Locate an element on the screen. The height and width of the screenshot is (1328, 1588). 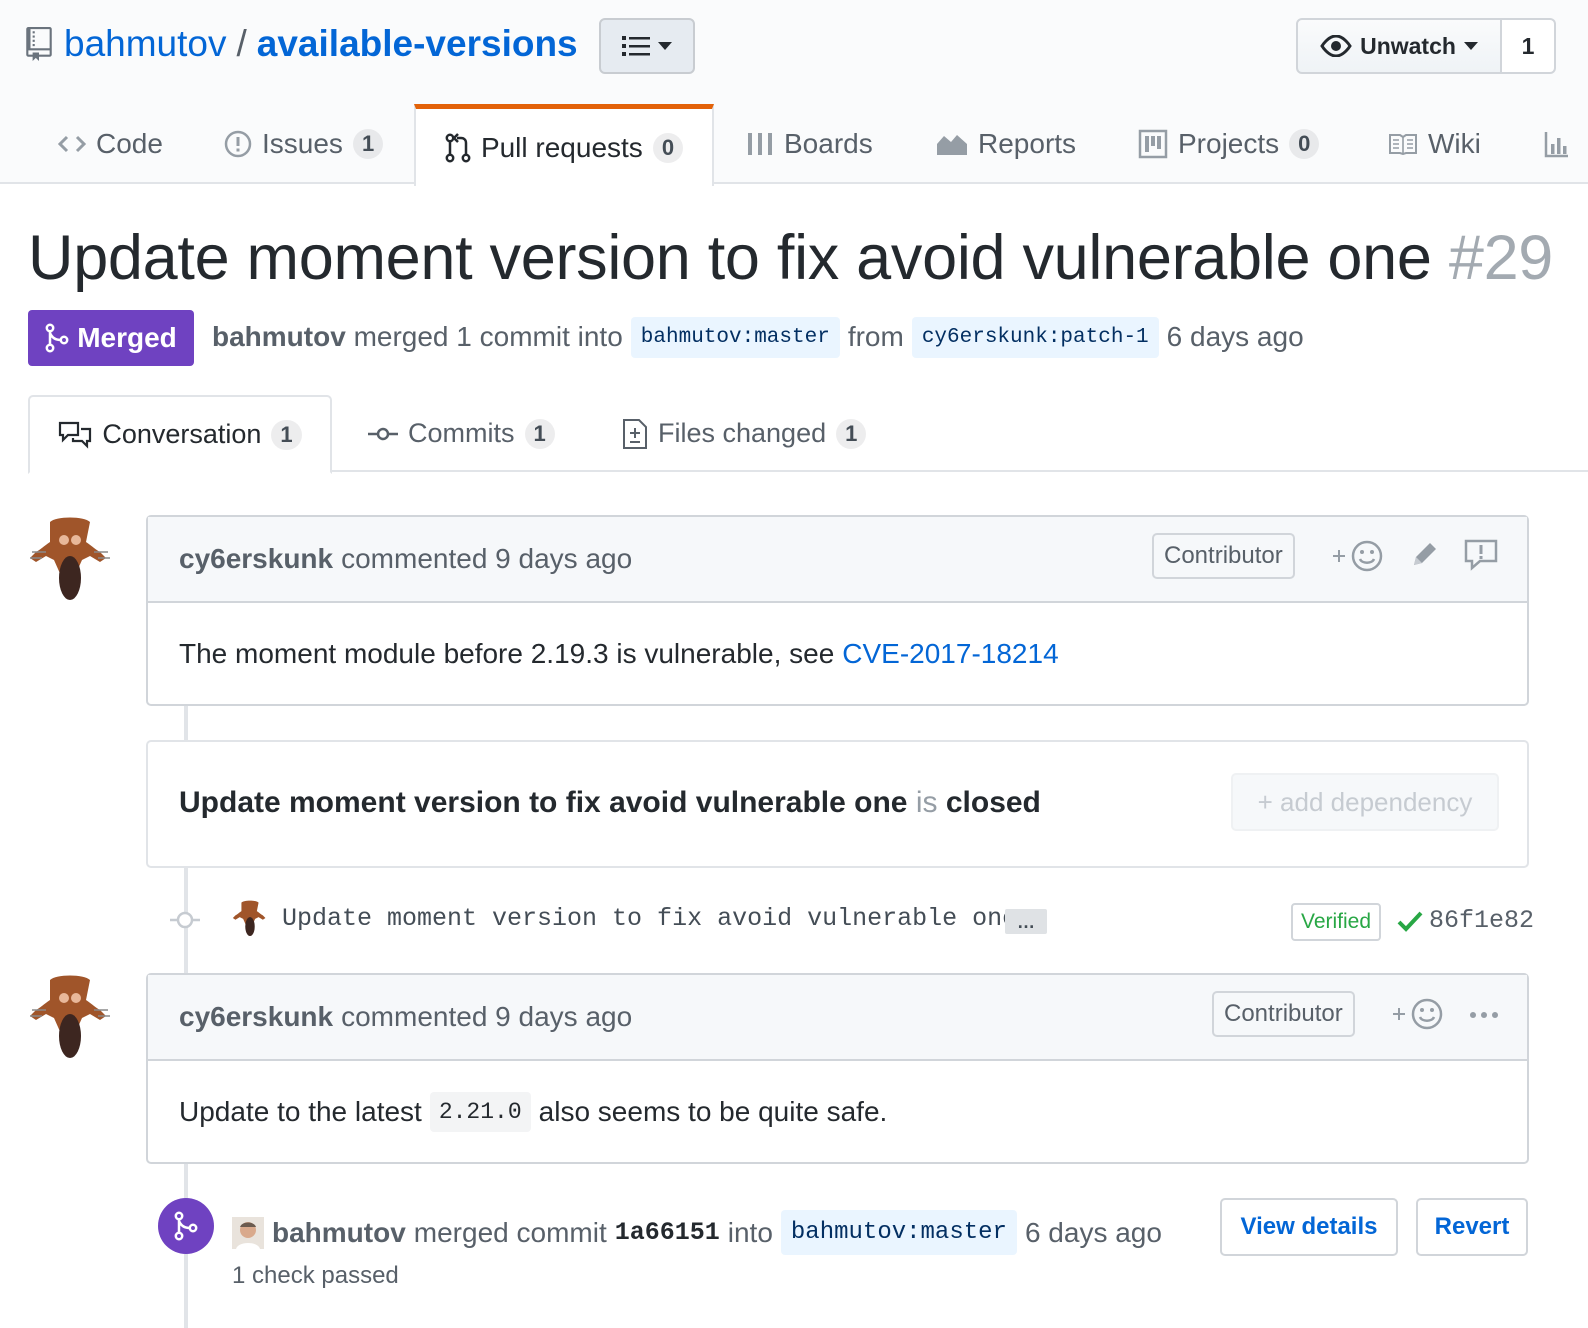
boards-icon is located at coordinates (760, 144).